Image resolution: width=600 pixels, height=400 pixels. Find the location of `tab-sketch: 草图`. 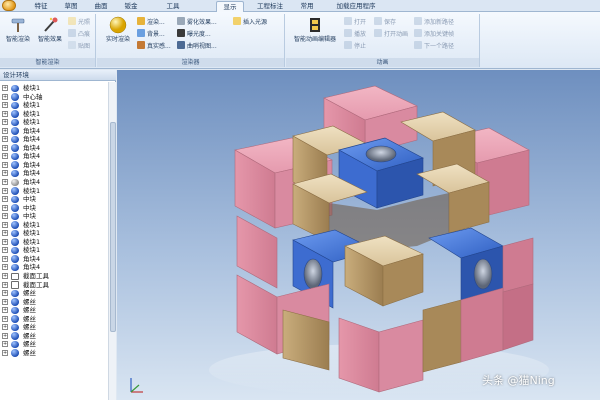

tab-sketch: 草图 is located at coordinates (71, 6).